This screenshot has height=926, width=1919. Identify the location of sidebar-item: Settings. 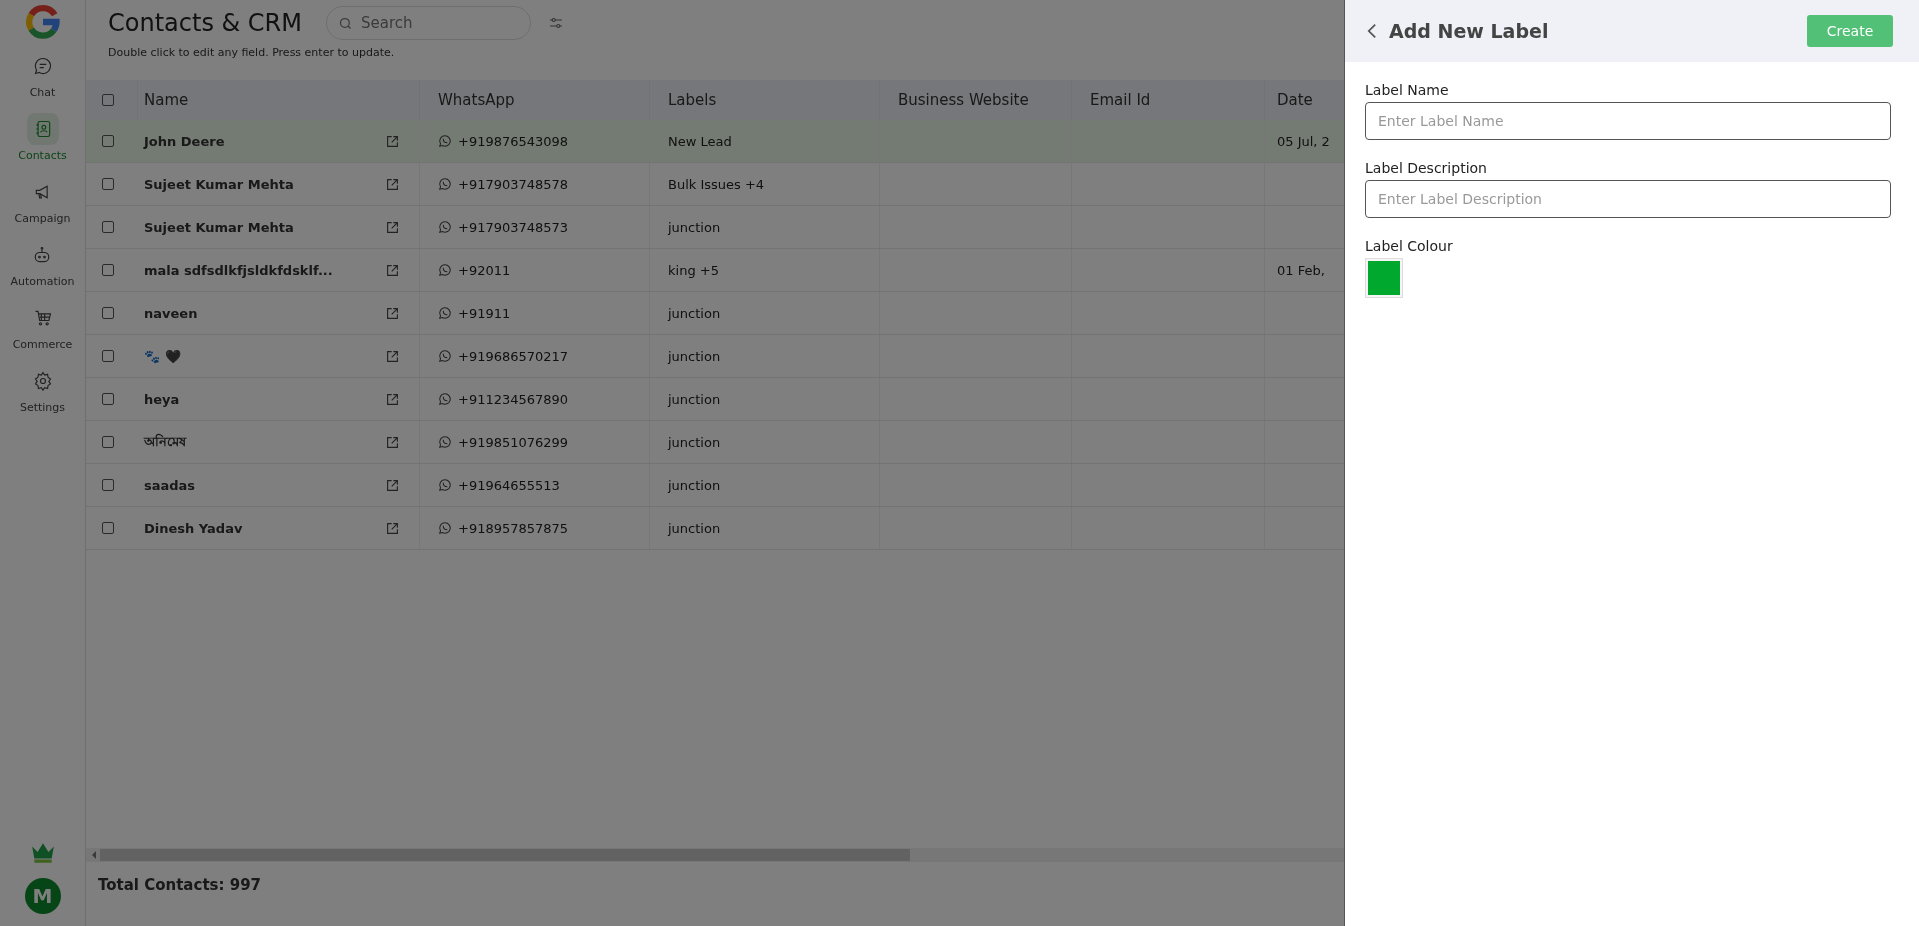
(42, 389).